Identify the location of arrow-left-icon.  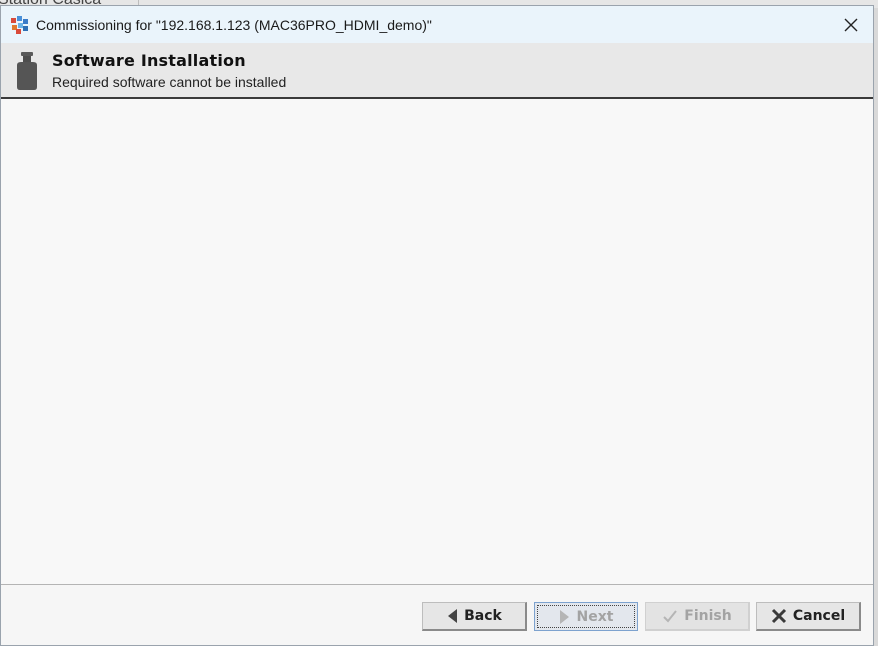
(453, 616).